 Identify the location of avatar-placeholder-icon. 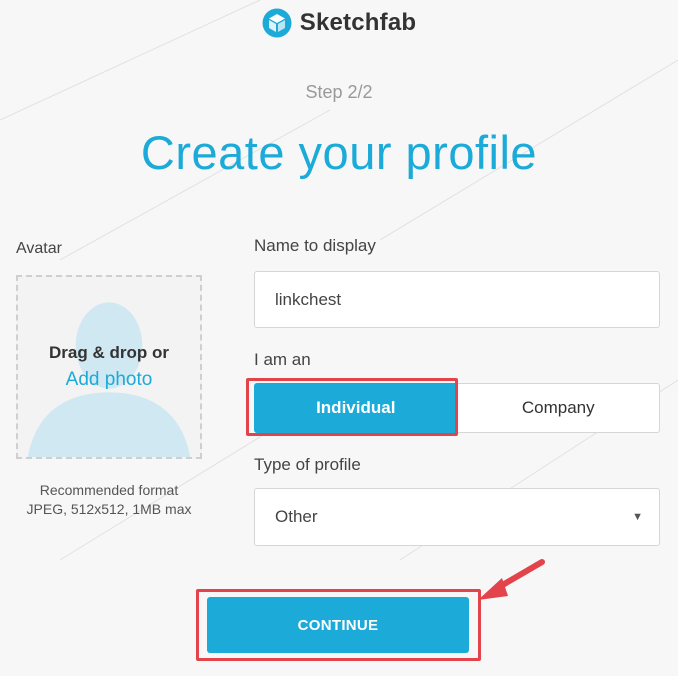
(109, 379).